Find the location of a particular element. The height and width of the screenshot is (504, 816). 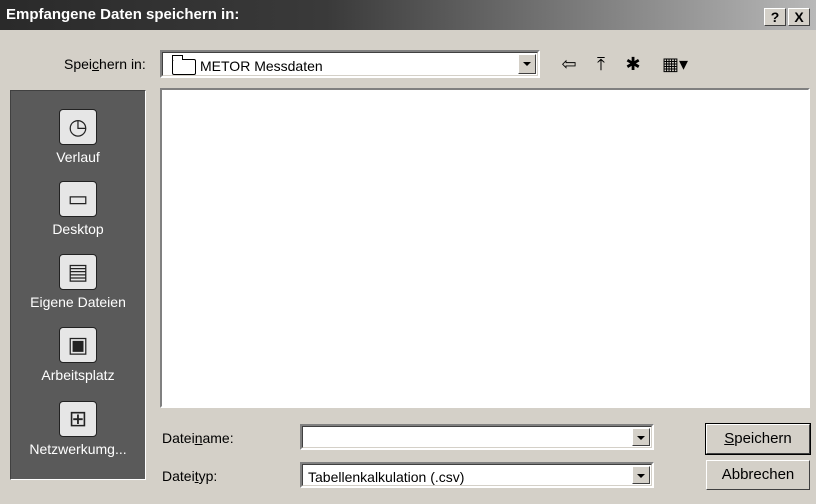

cancel-button: Abbrechen is located at coordinates (758, 475).